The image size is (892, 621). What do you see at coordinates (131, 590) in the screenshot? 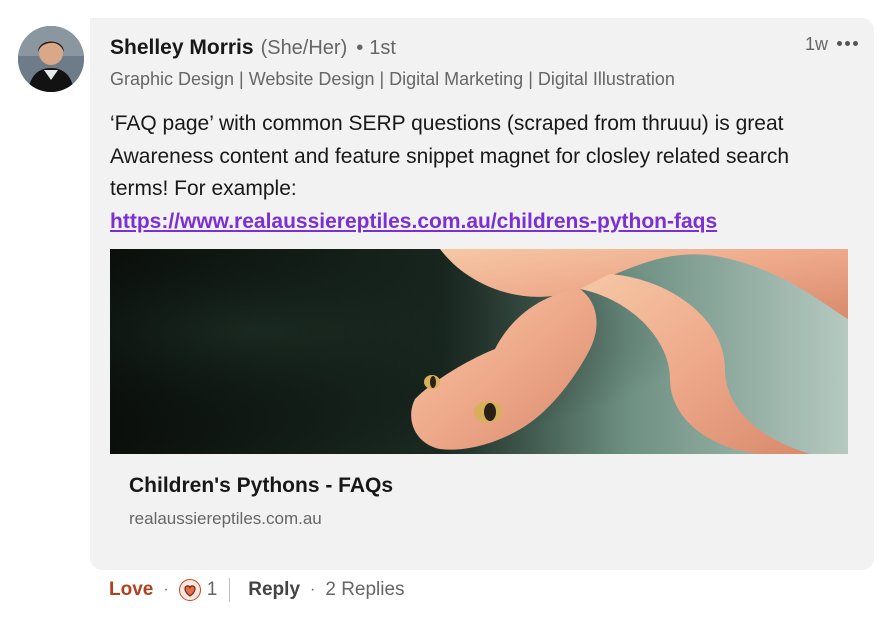
I see `love-button: Love` at bounding box center [131, 590].